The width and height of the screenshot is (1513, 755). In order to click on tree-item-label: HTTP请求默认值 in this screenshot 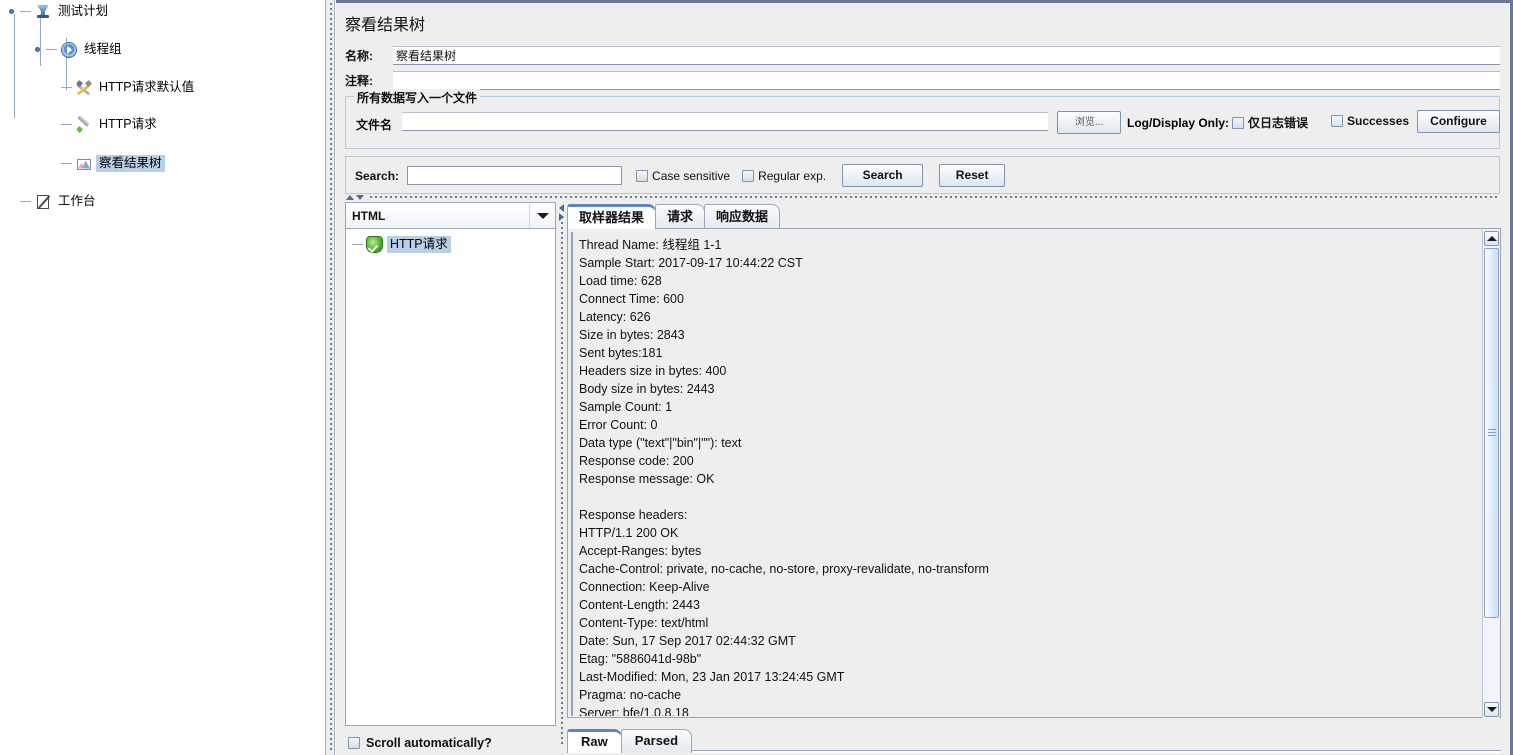, I will do `click(147, 87)`.